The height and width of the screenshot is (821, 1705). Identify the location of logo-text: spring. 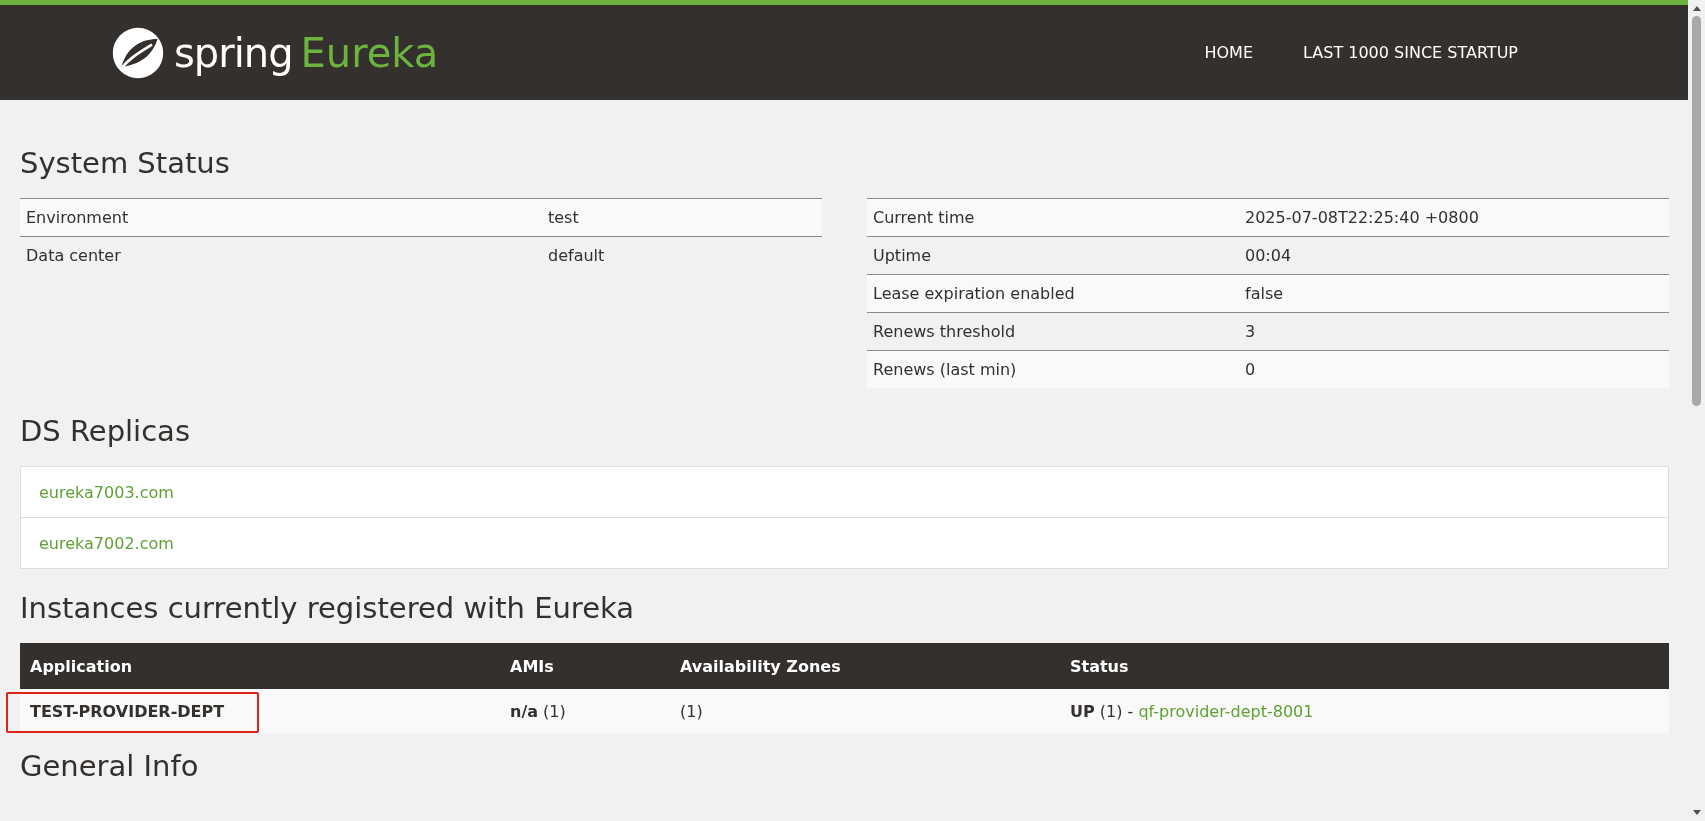
(233, 52).